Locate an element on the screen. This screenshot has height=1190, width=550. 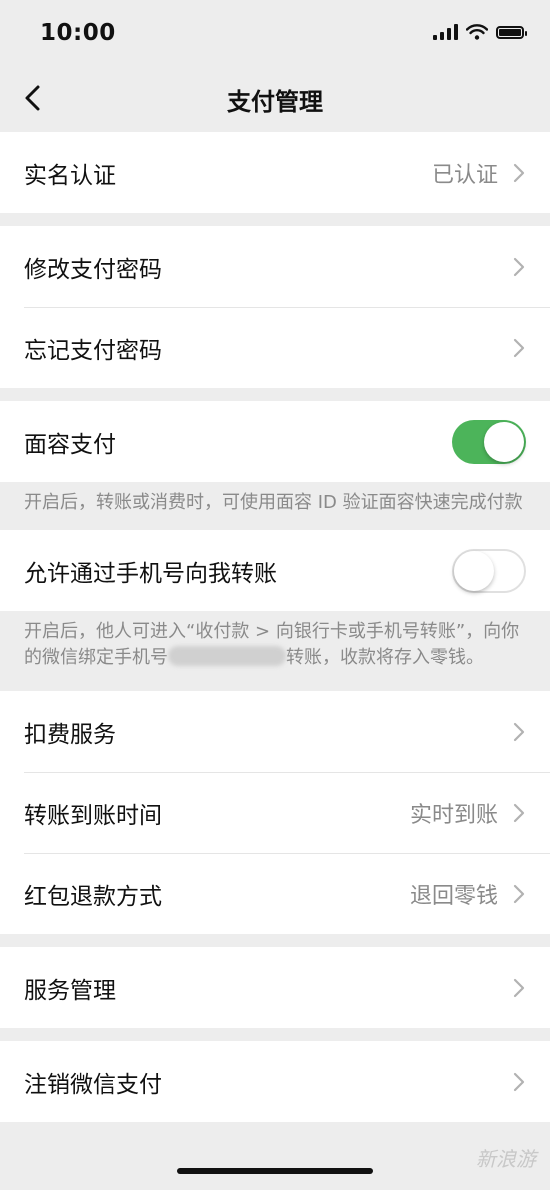
group-password: 修改支付密码 忘记支付密码 is located at coordinates (275, 307).